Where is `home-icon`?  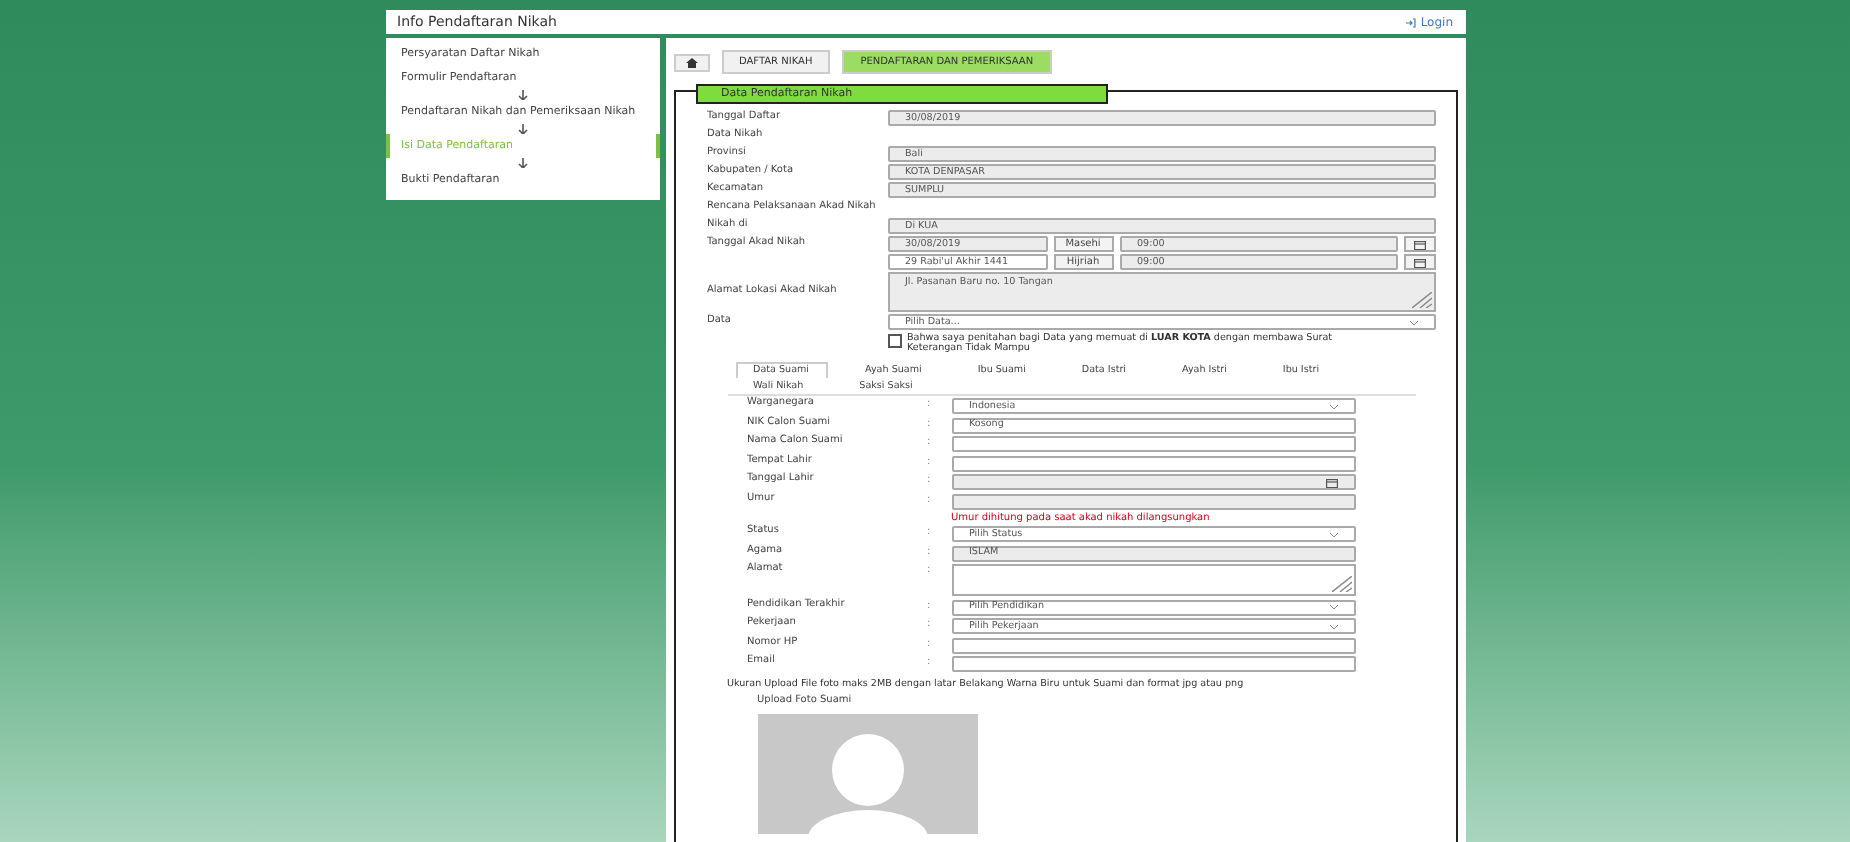 home-icon is located at coordinates (691, 62).